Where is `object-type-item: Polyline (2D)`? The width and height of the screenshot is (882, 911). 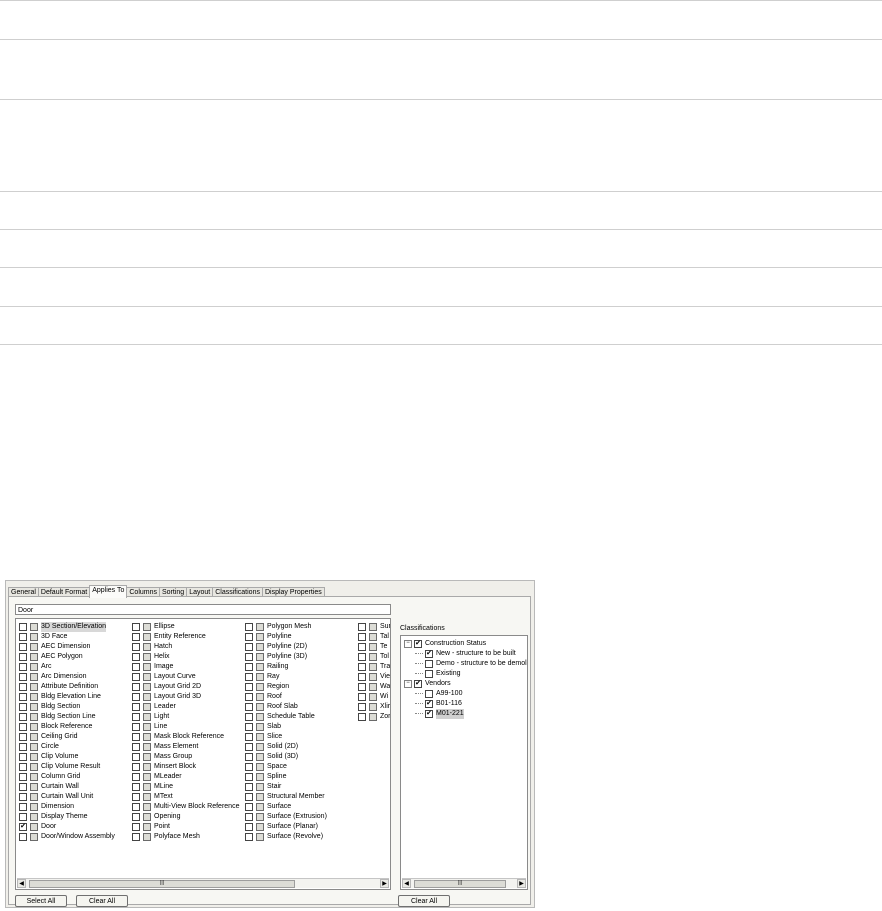
object-type-item: Polyline (2D) is located at coordinates (301, 647).